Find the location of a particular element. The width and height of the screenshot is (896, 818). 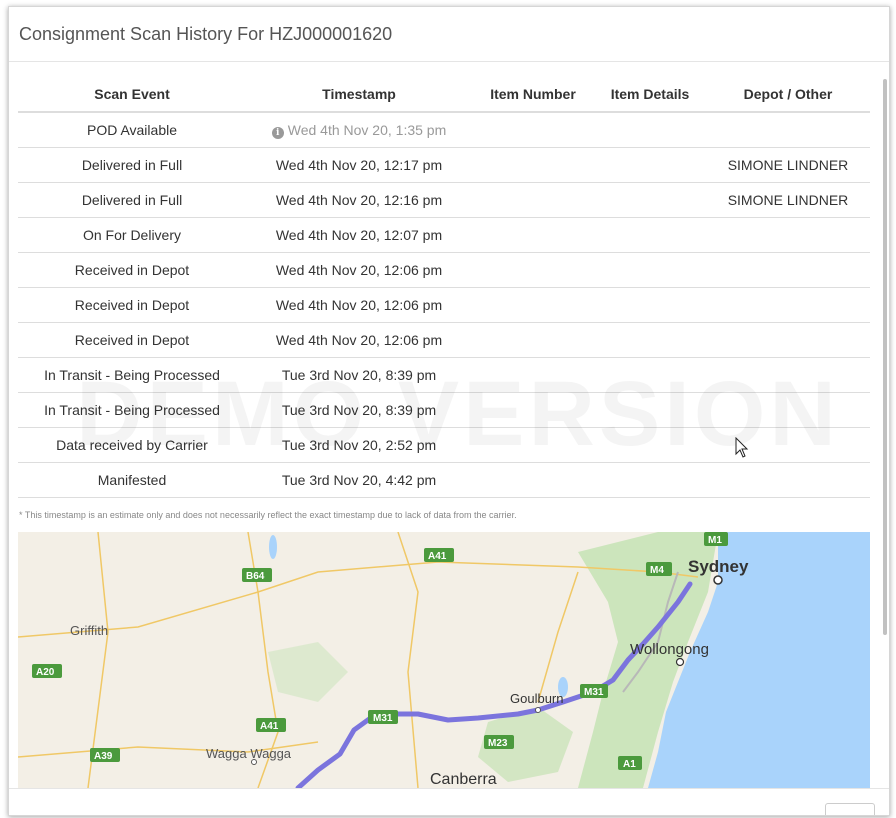

table-row: Manifested Tue 3rd Nov 20, 4:42 pm is located at coordinates (444, 480).